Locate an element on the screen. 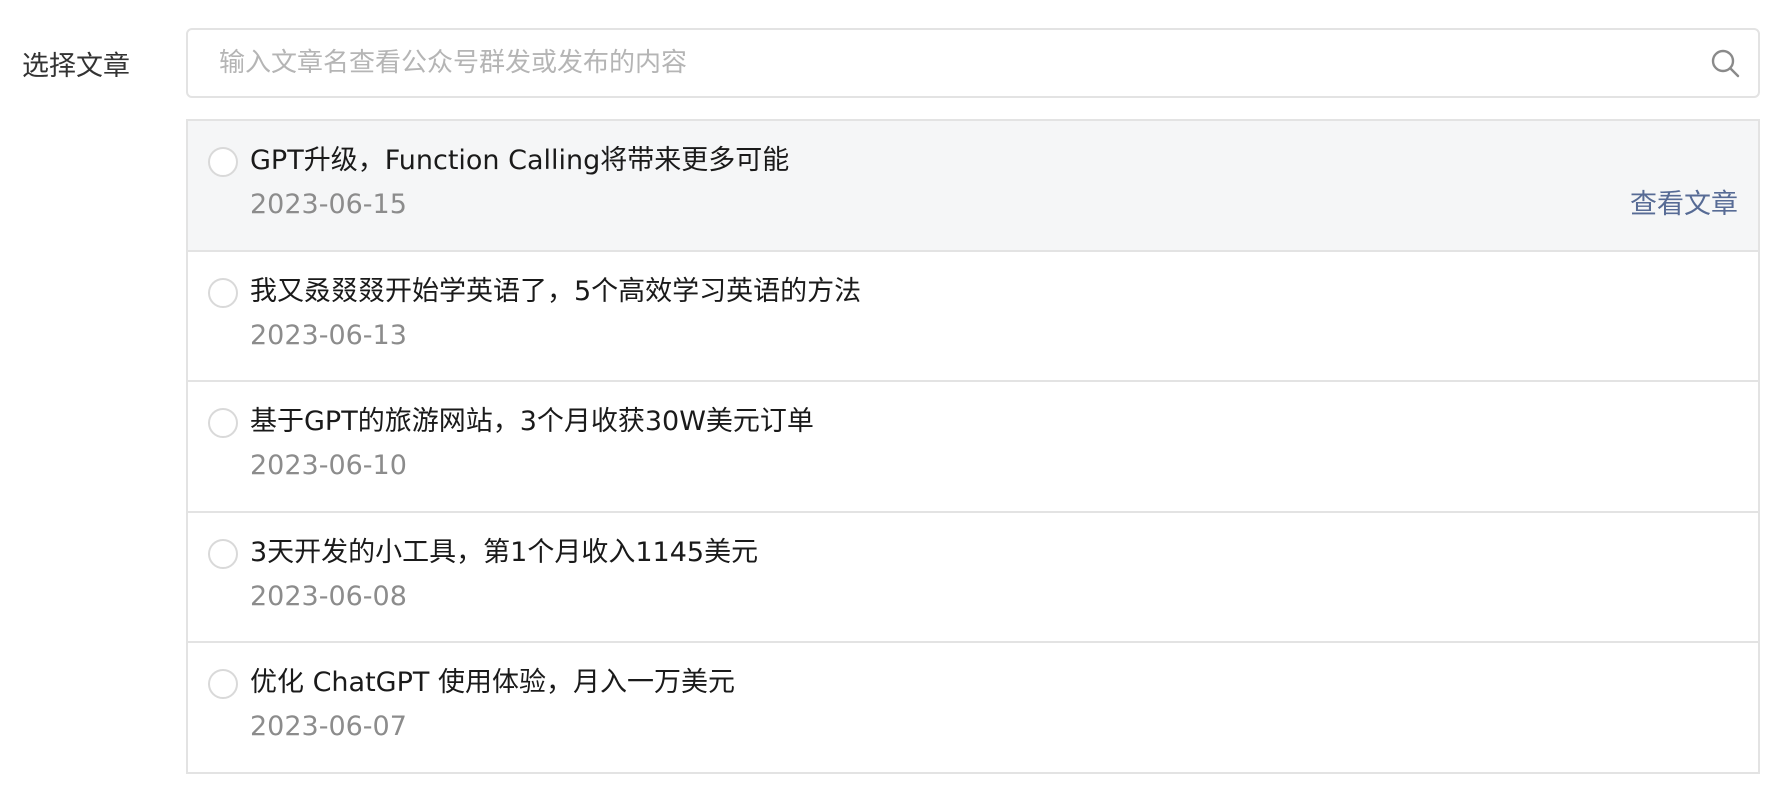 This screenshot has width=1782, height=796. article-date: 2023-06-15 is located at coordinates (328, 204).